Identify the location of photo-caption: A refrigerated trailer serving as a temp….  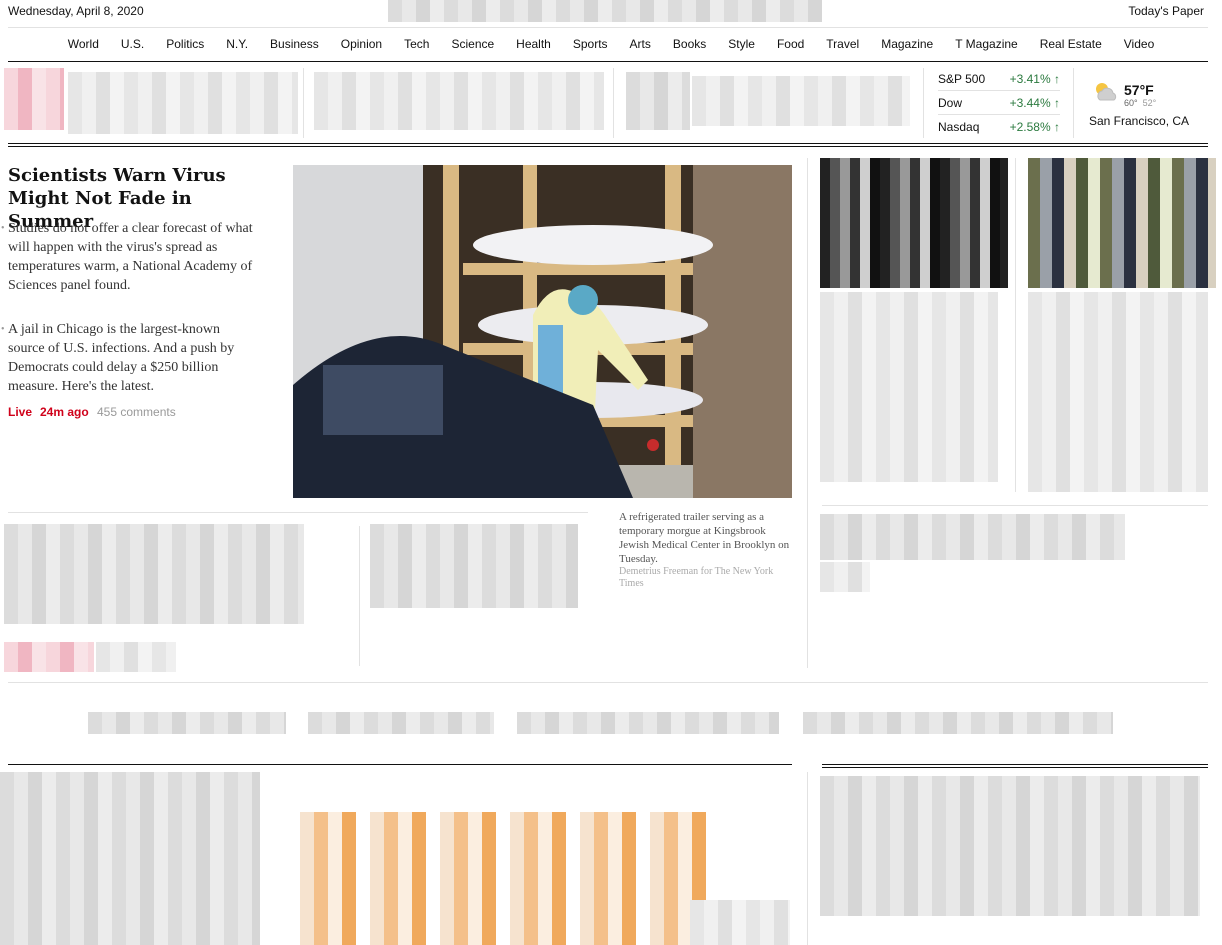
(704, 538).